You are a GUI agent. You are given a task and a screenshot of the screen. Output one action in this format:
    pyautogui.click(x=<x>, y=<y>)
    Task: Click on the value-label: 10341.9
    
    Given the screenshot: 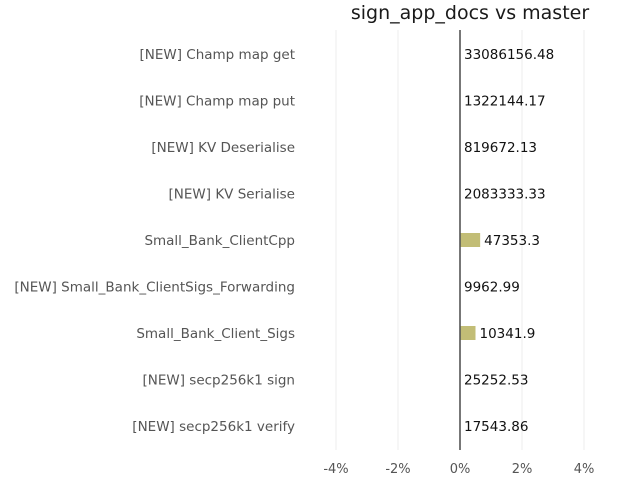 What is the action you would take?
    pyautogui.click(x=508, y=334)
    